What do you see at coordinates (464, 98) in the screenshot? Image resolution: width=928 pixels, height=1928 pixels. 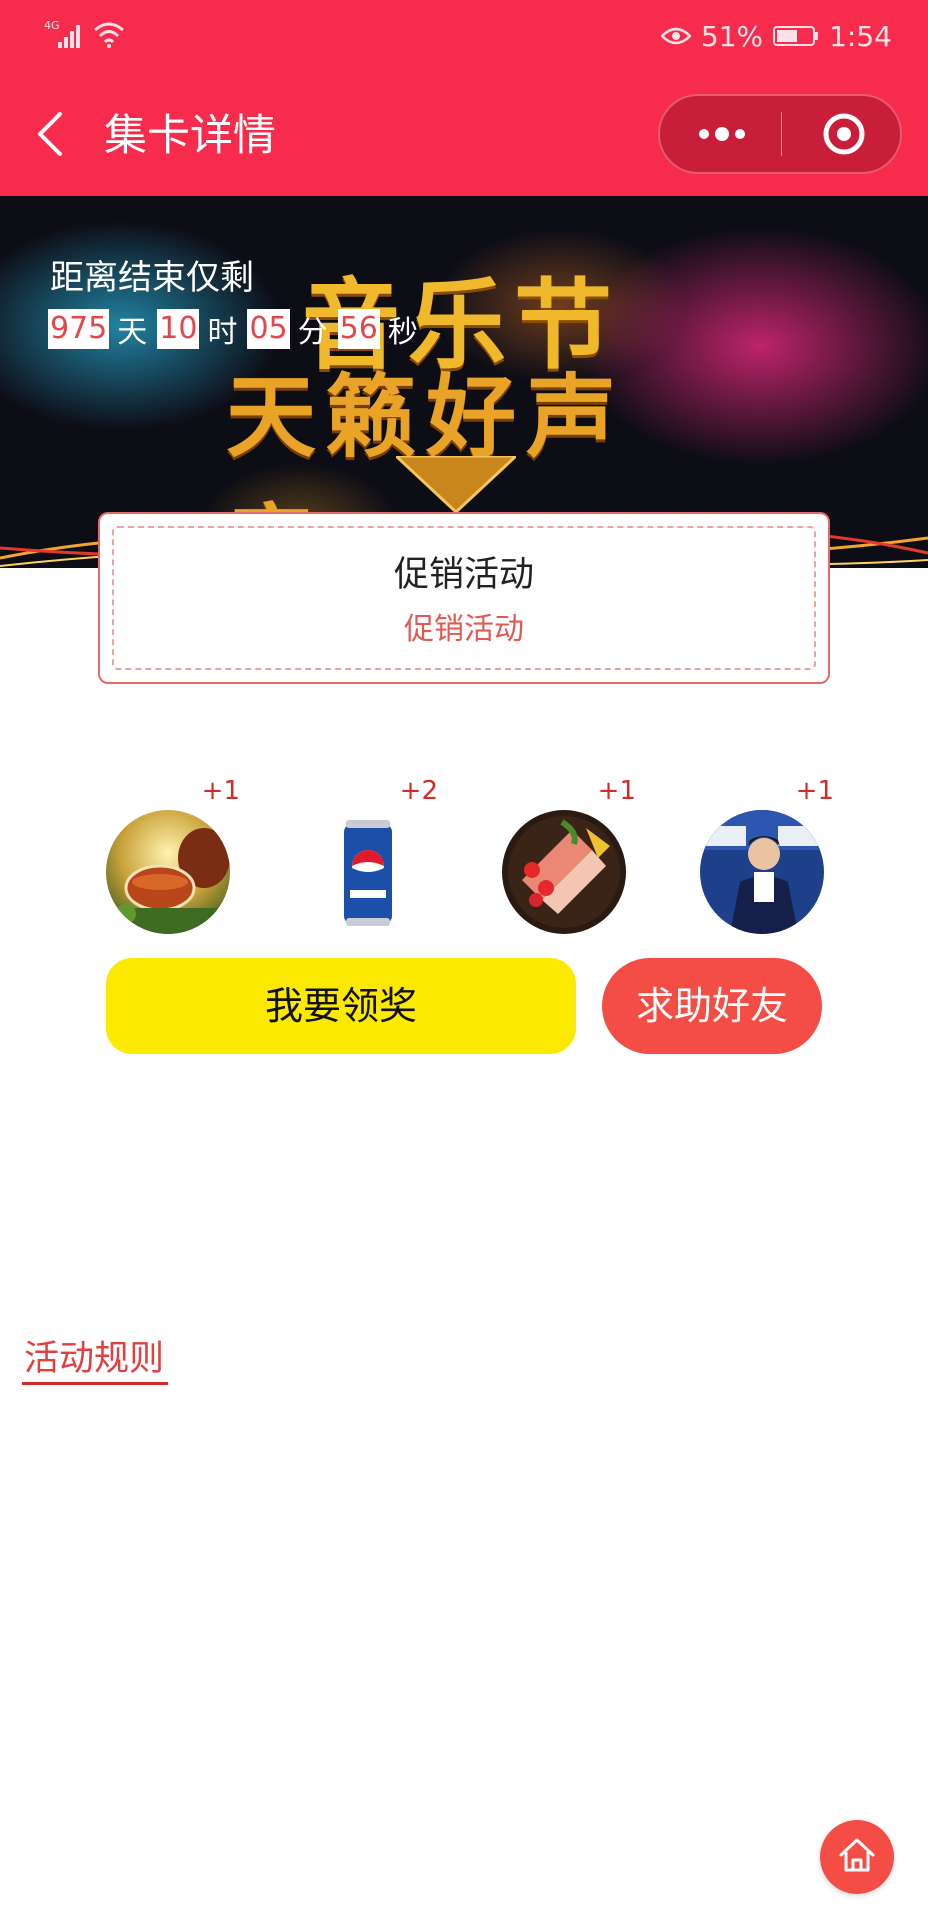 I see `top-bar: 4G 51% 1:54 集卡详情` at bounding box center [464, 98].